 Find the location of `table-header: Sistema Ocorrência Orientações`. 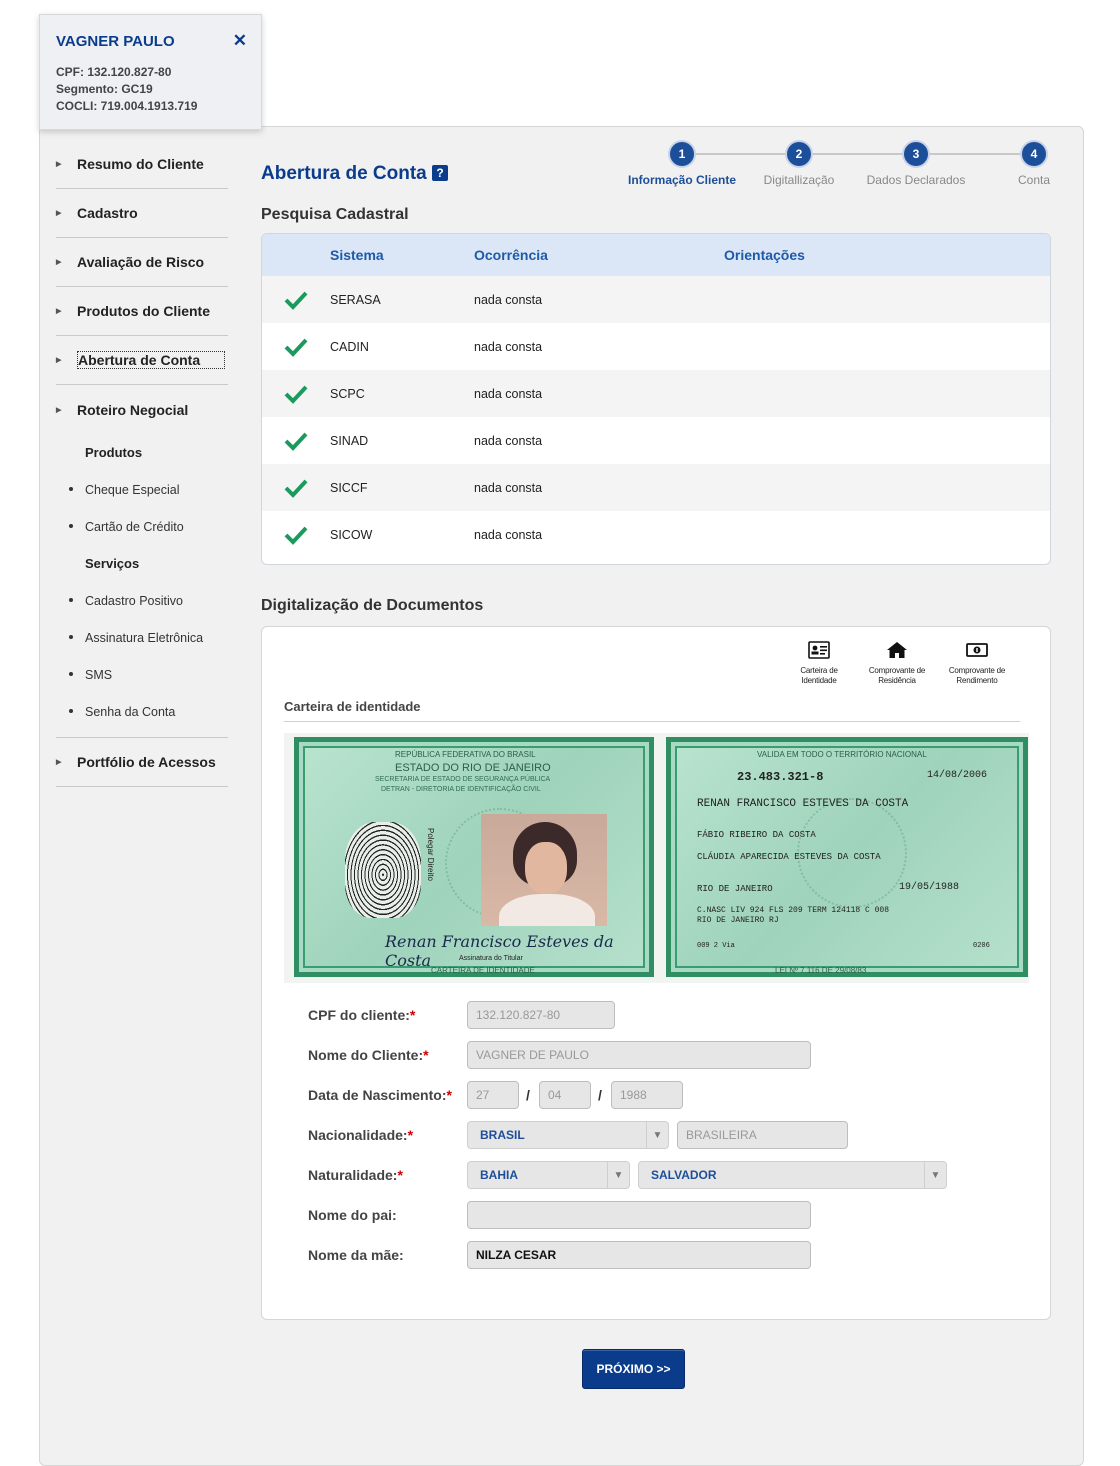

table-header: Sistema Ocorrência Orientações is located at coordinates (656, 255).